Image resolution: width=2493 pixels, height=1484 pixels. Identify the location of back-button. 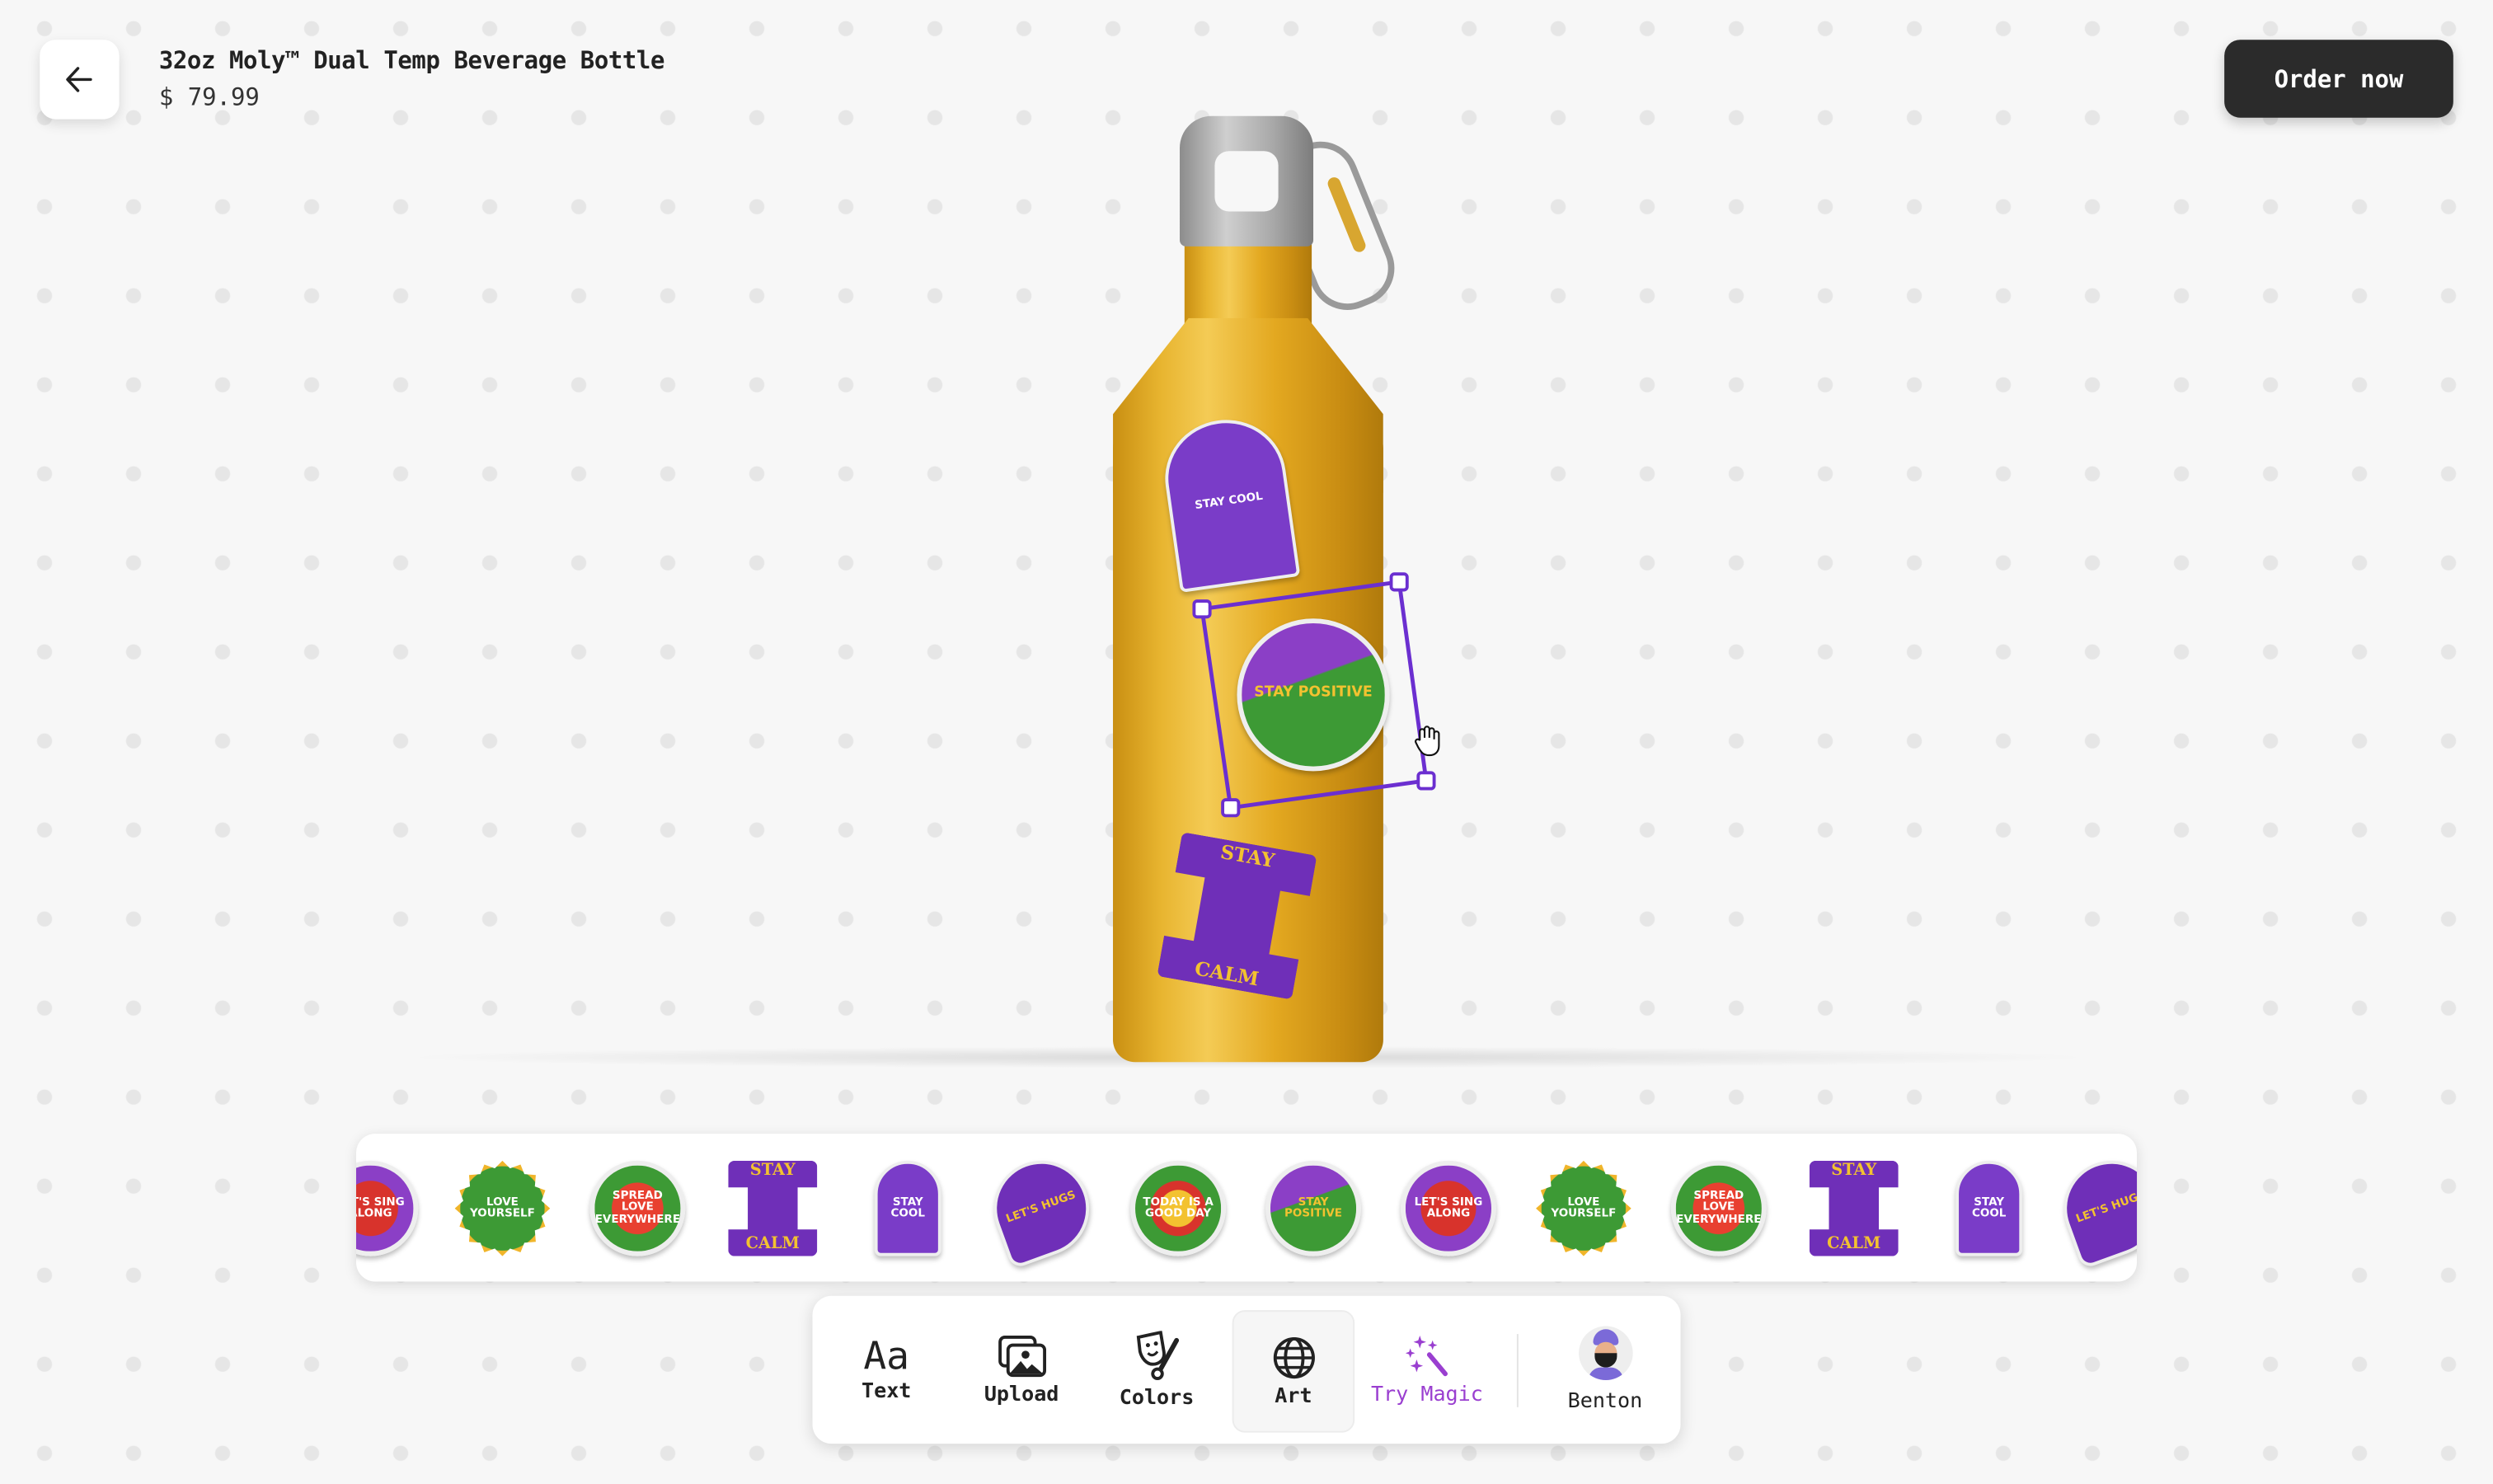
(80, 80).